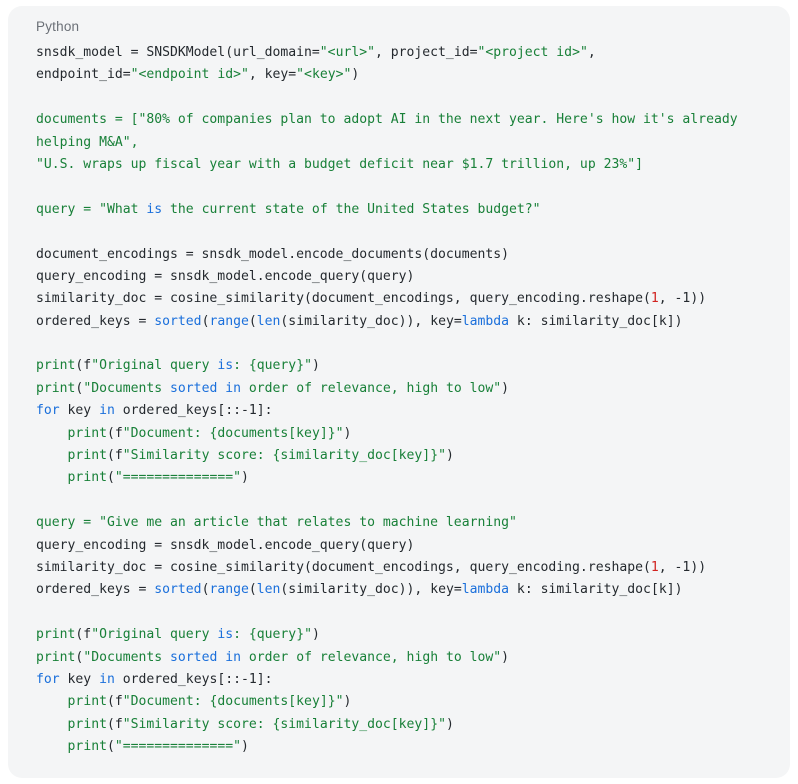  What do you see at coordinates (591, 52) in the screenshot?
I see `code-token-plain: ,` at bounding box center [591, 52].